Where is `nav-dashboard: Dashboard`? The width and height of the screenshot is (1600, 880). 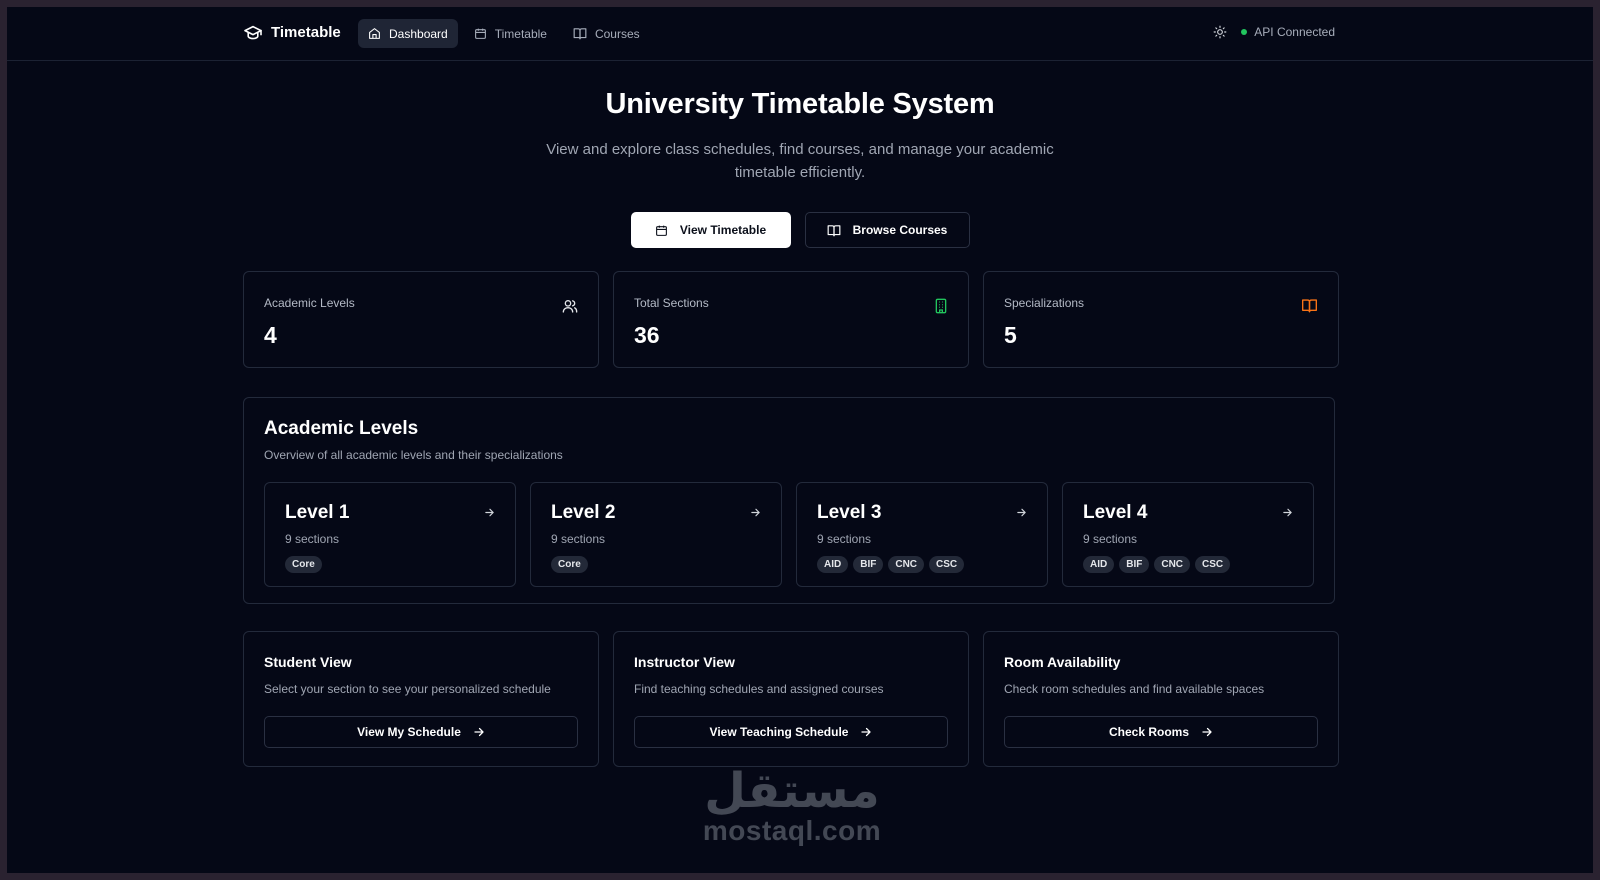
nav-dashboard: Dashboard is located at coordinates (408, 33).